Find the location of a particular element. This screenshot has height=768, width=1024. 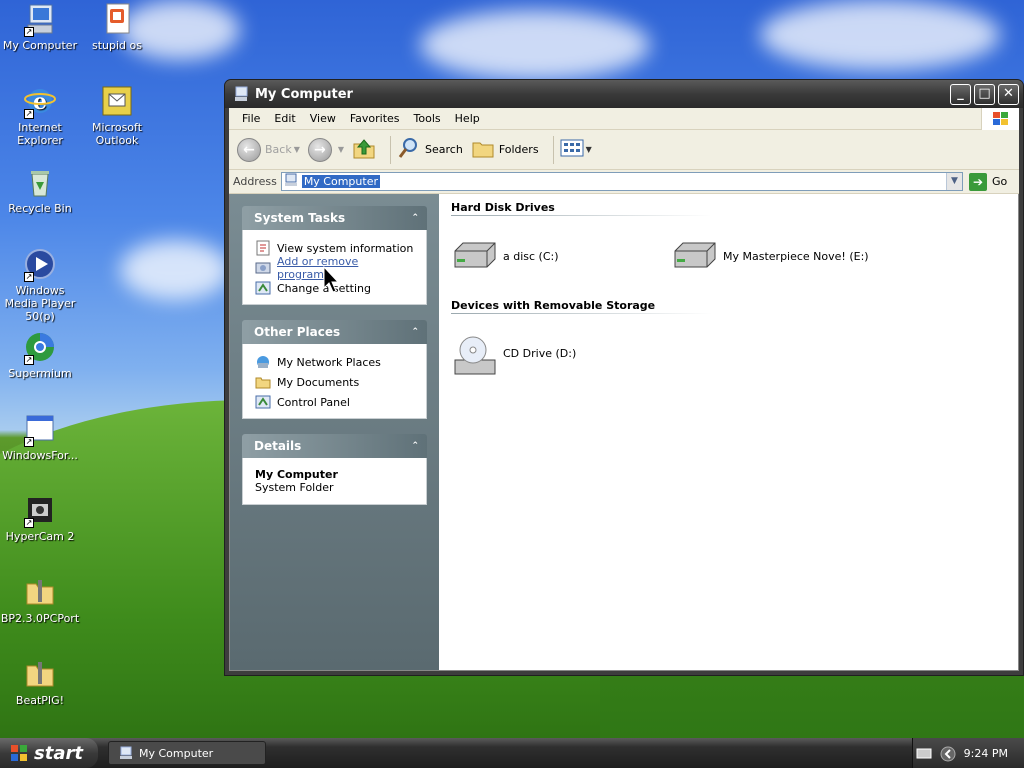

search-icon is located at coordinates (409, 149).